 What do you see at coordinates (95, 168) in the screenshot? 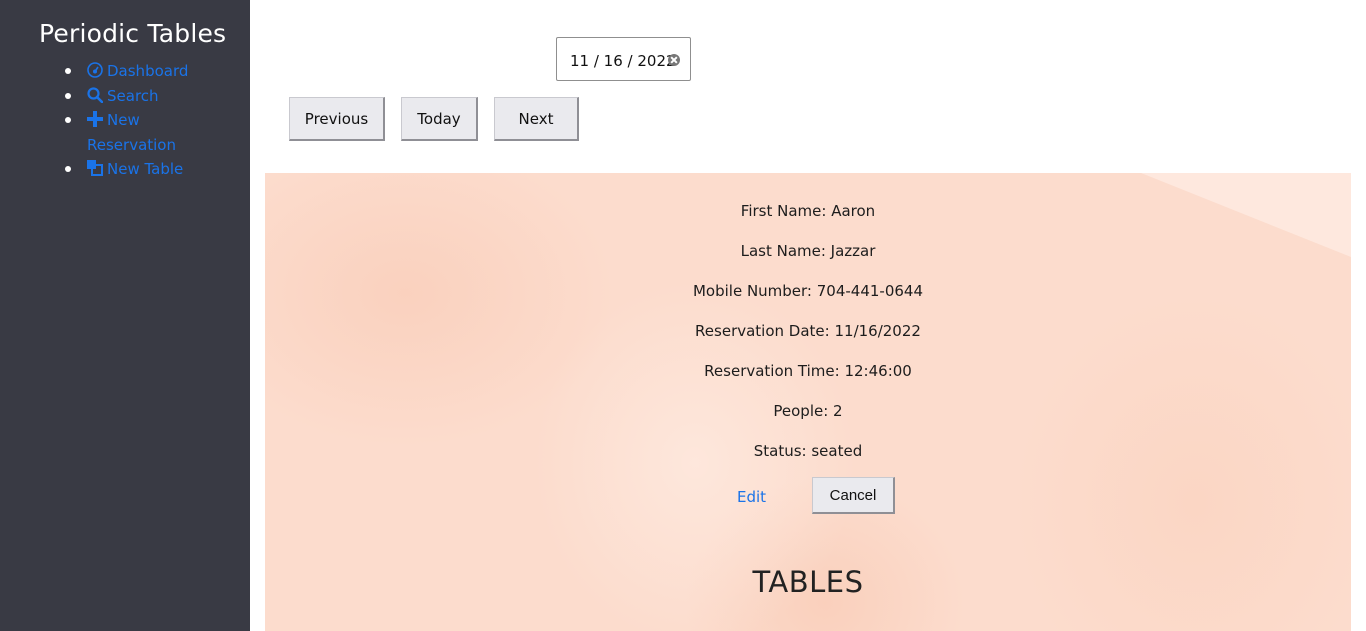
I see `layers-icon` at bounding box center [95, 168].